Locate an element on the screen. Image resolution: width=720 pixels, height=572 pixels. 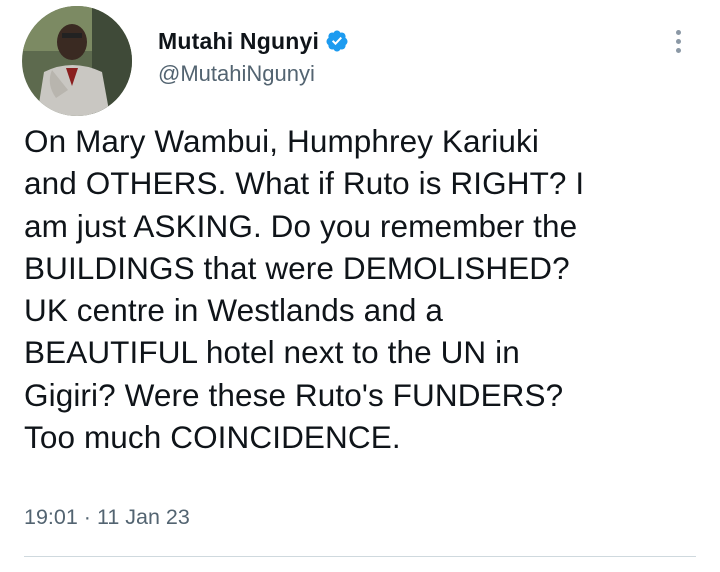
divider is located at coordinates (360, 556).